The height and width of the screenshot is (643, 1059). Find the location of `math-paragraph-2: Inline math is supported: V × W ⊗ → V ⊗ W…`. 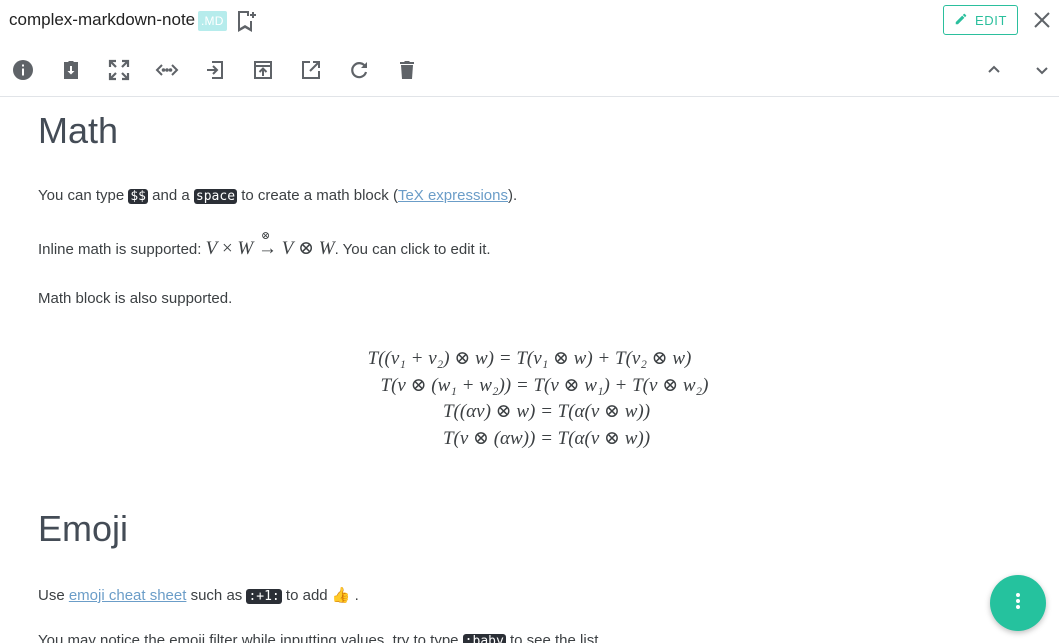

math-paragraph-2: Inline math is supported: V × W ⊗ → V ⊗ W… is located at coordinates (264, 245).